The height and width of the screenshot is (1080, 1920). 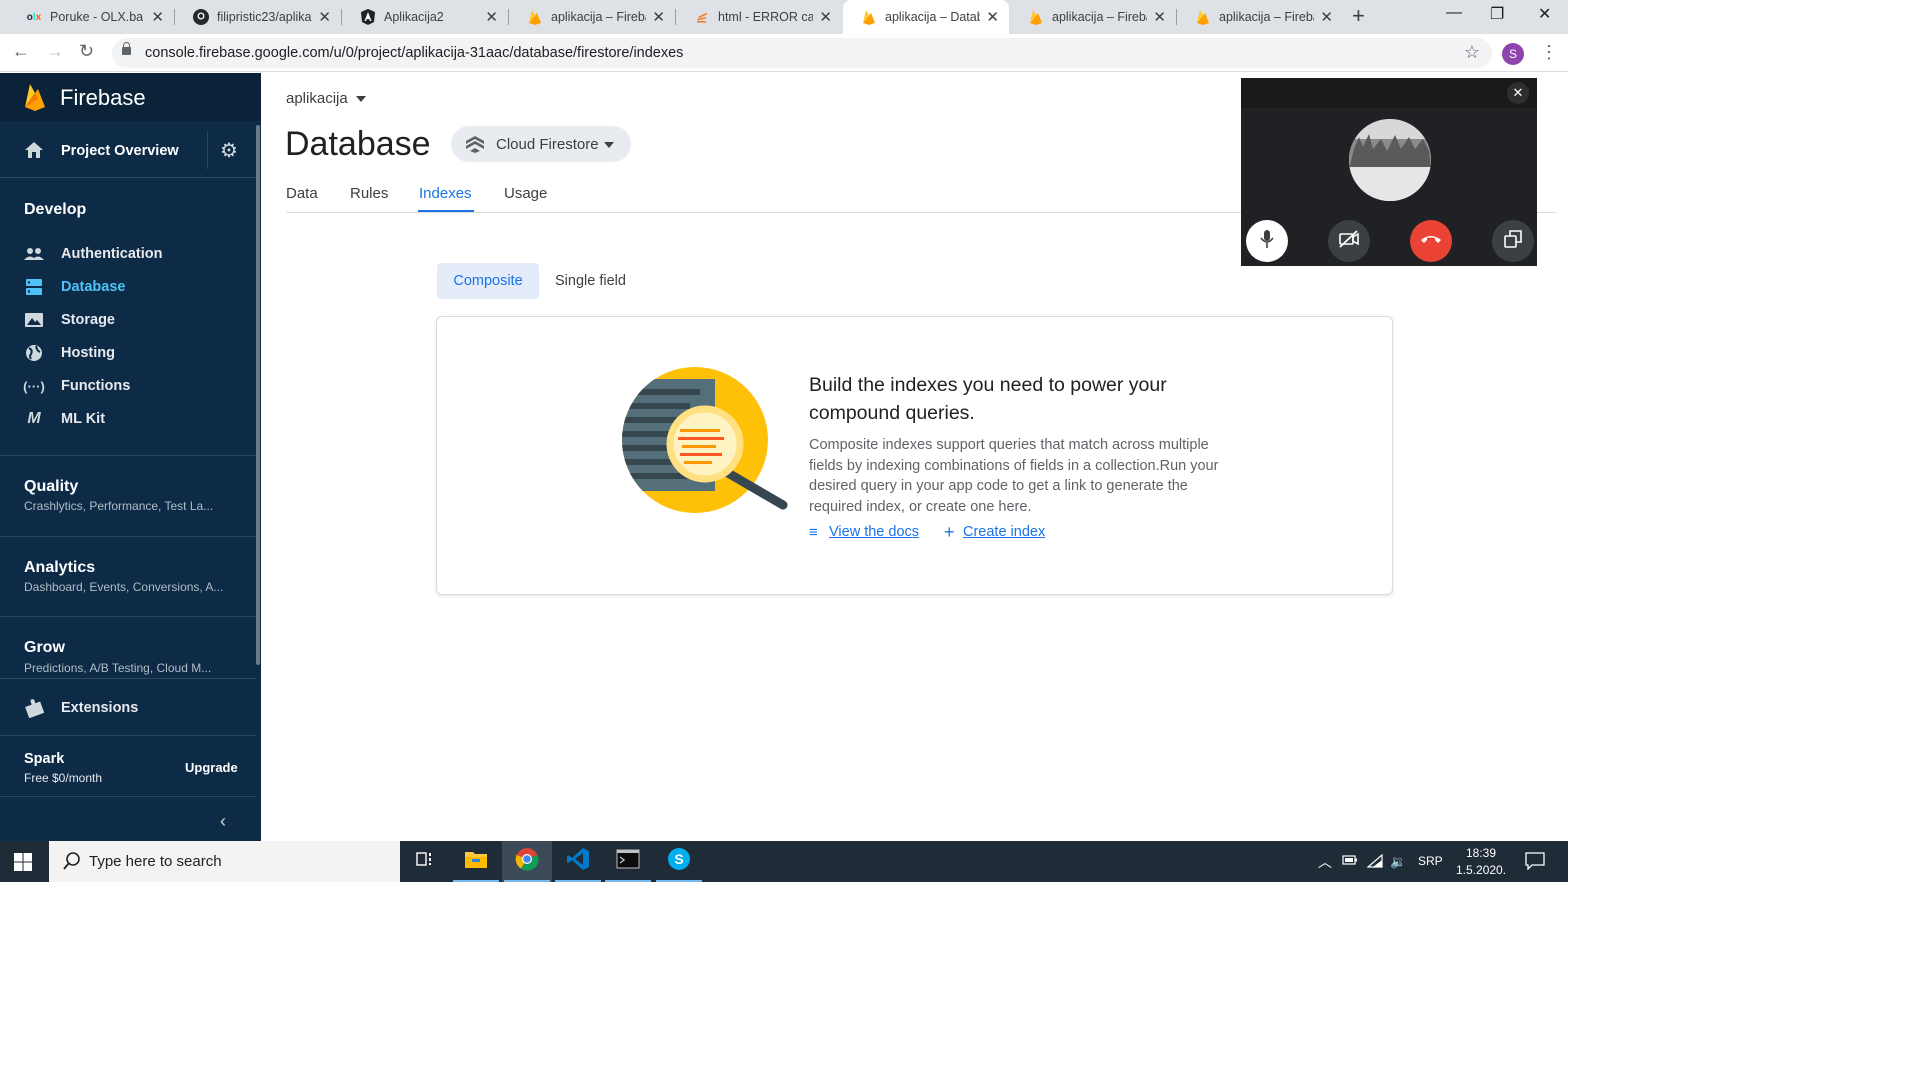 I want to click on end-call-button, so click(x=1431, y=241).